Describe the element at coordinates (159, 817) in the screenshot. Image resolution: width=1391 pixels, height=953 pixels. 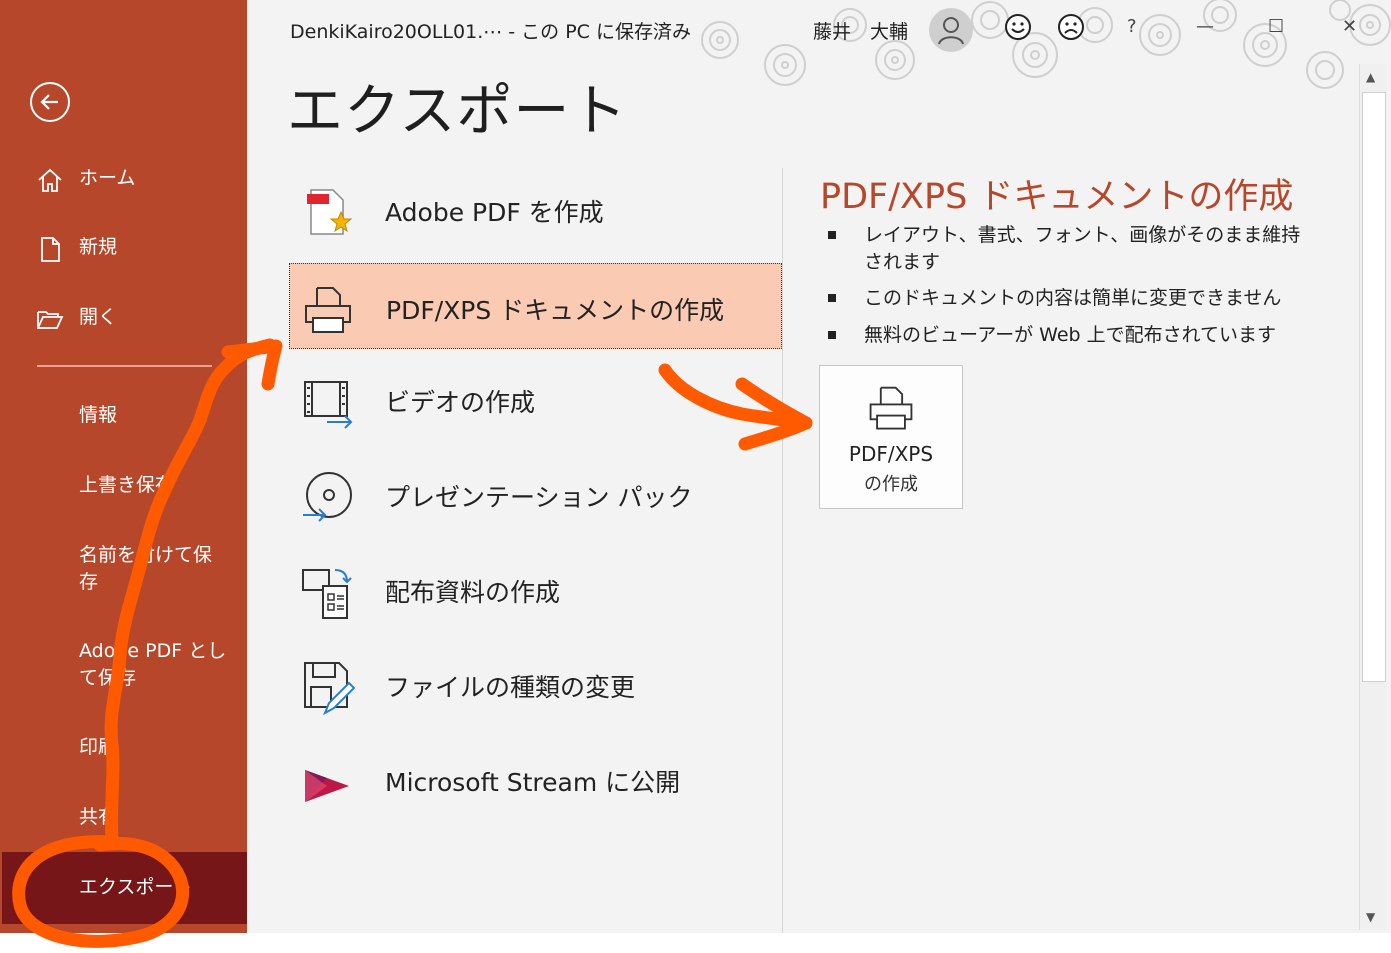
I see `sidebar-item-share: 共有` at that location.